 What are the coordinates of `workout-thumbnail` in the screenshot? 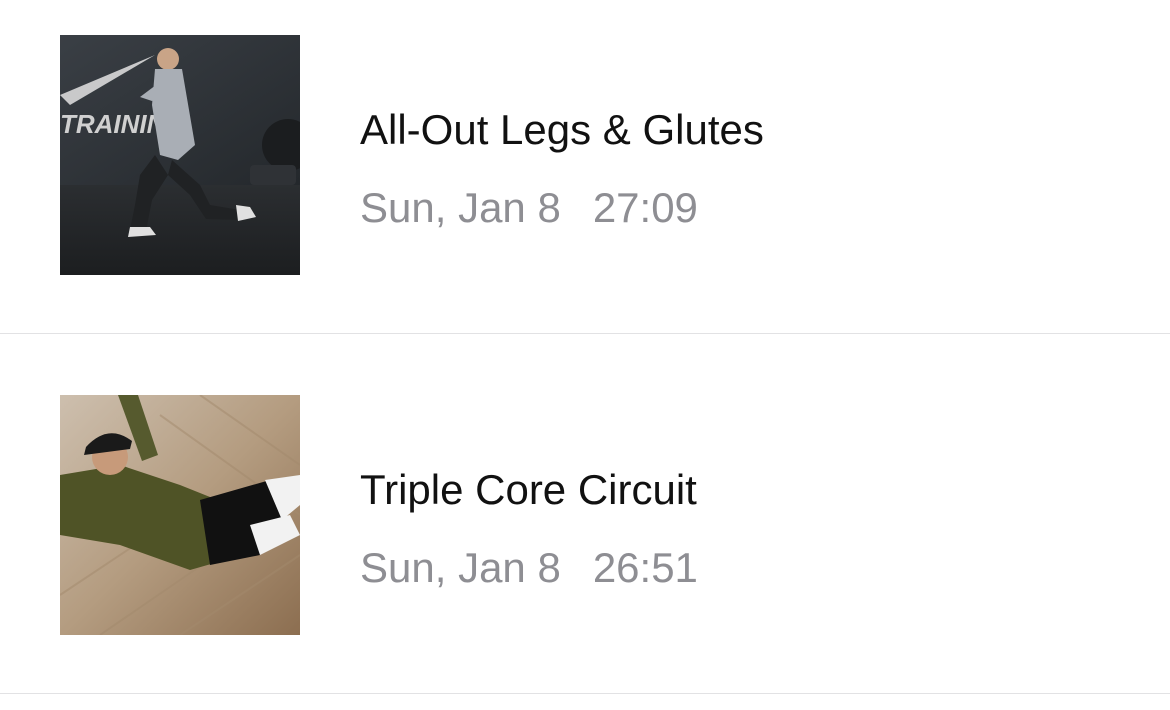 It's located at (180, 515).